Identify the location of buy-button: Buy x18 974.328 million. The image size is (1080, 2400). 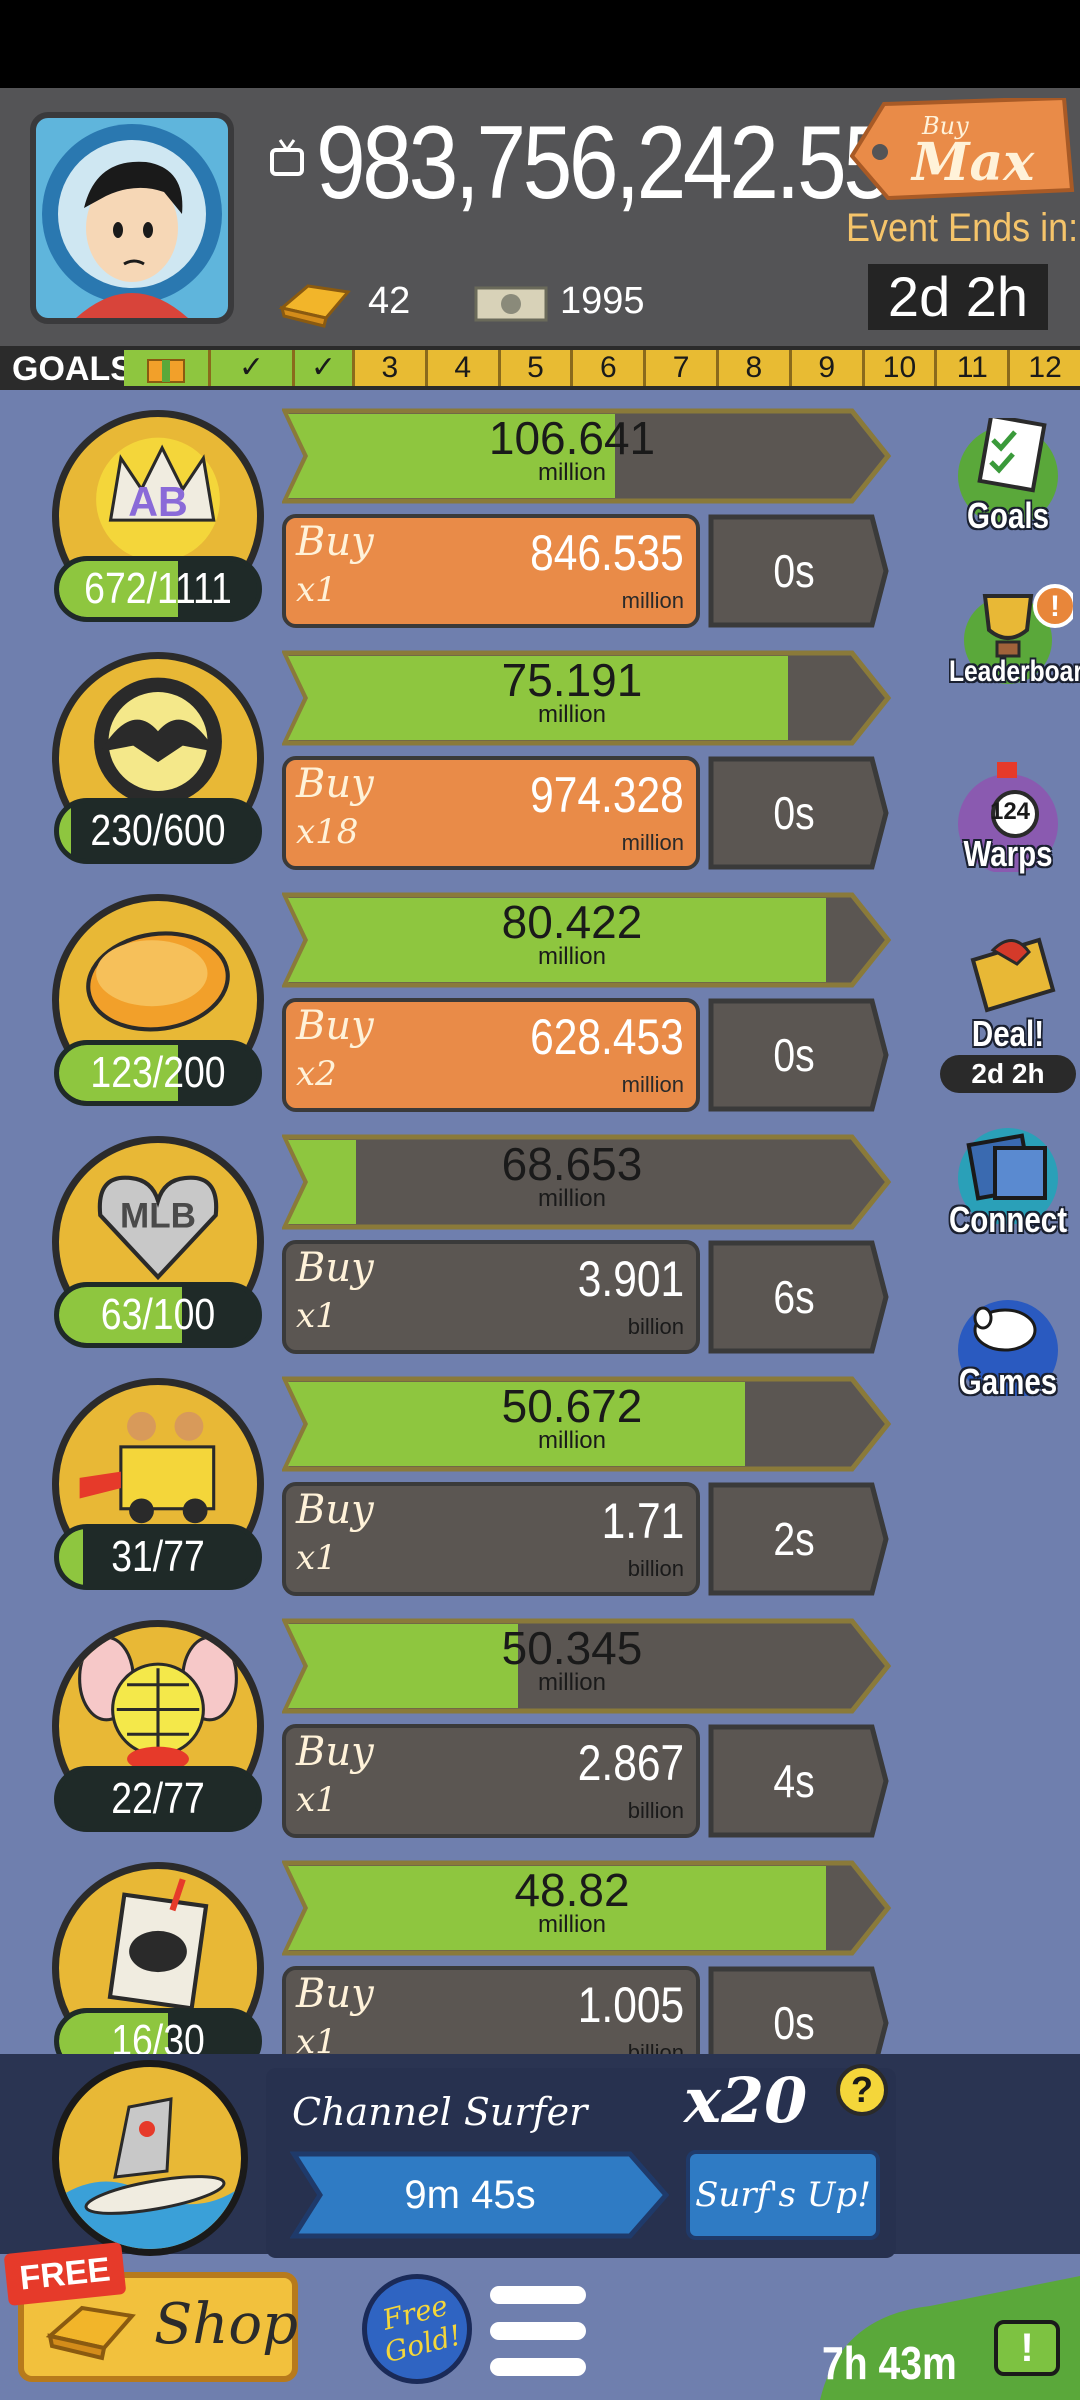
(491, 813).